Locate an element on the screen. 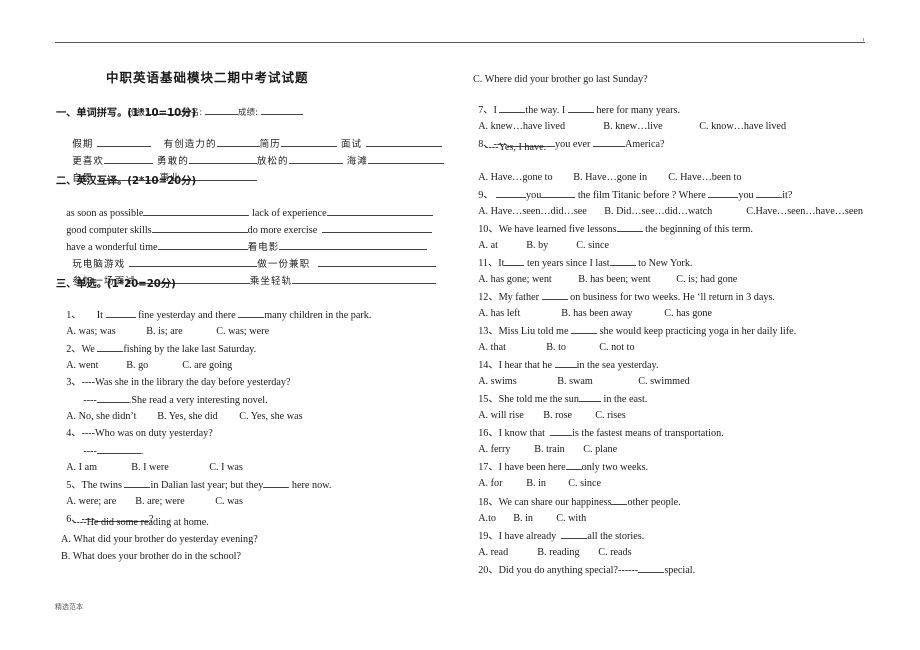  spelling-prompt: 放松的 is located at coordinates (272, 161).